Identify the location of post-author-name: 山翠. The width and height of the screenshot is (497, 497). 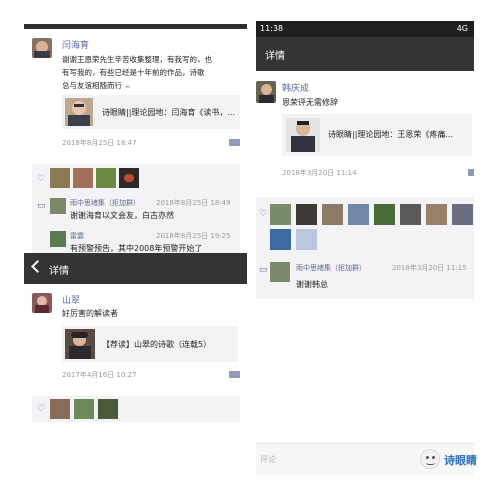
(71, 299).